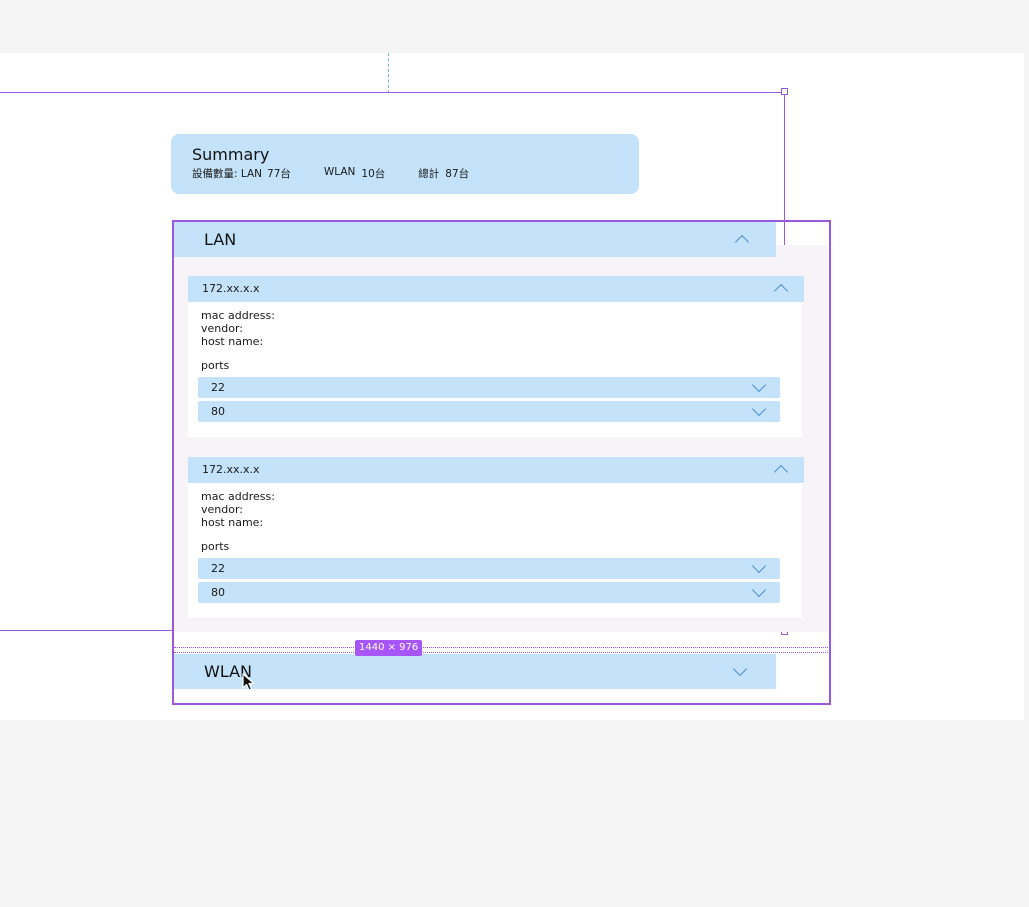  What do you see at coordinates (373, 174) in the screenshot?
I see `wlan-count: 10台` at bounding box center [373, 174].